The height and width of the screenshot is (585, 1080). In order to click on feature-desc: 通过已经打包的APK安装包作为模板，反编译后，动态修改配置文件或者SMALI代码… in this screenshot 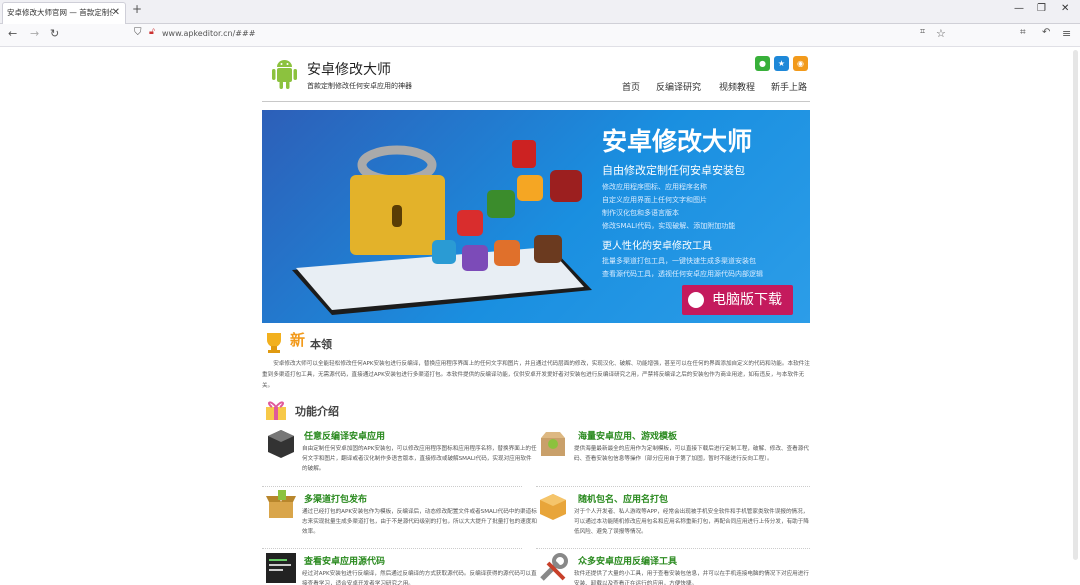, I will do `click(419, 522)`.